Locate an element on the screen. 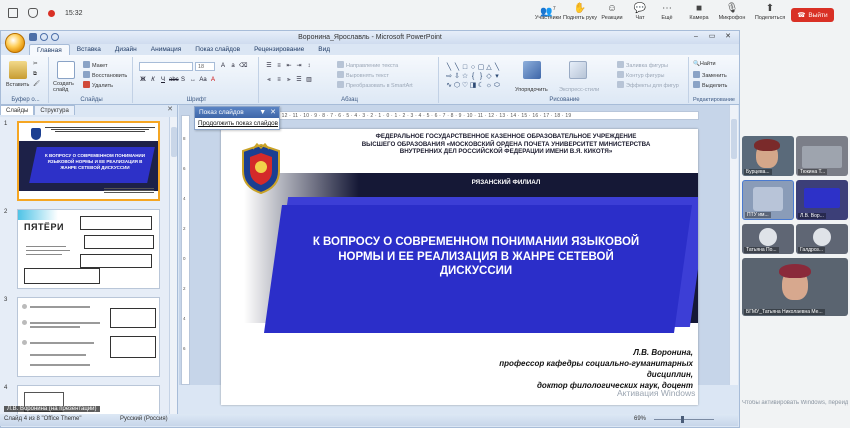 The image size is (850, 428). outdent-icon: ⇤ is located at coordinates (289, 66).